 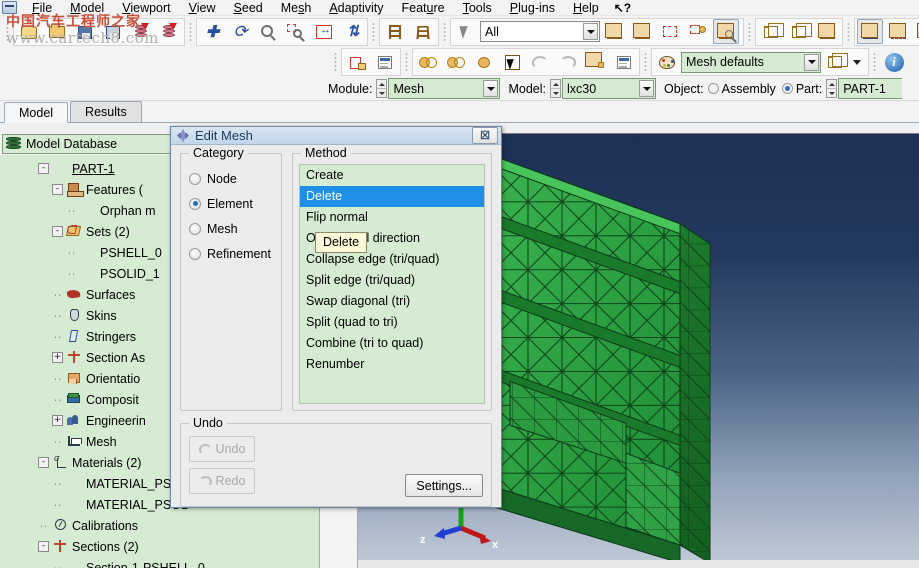 What do you see at coordinates (698, 31) in the screenshot?
I see `node-points-button` at bounding box center [698, 31].